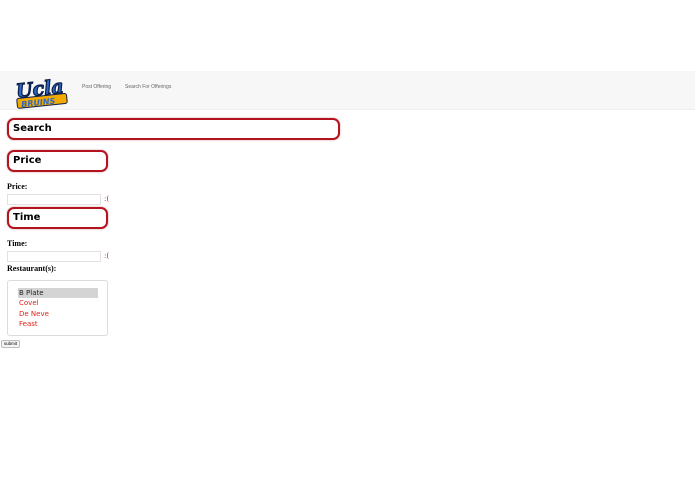  Describe the element at coordinates (58, 324) in the screenshot. I see `restaurant-option-feast: Feast` at that location.